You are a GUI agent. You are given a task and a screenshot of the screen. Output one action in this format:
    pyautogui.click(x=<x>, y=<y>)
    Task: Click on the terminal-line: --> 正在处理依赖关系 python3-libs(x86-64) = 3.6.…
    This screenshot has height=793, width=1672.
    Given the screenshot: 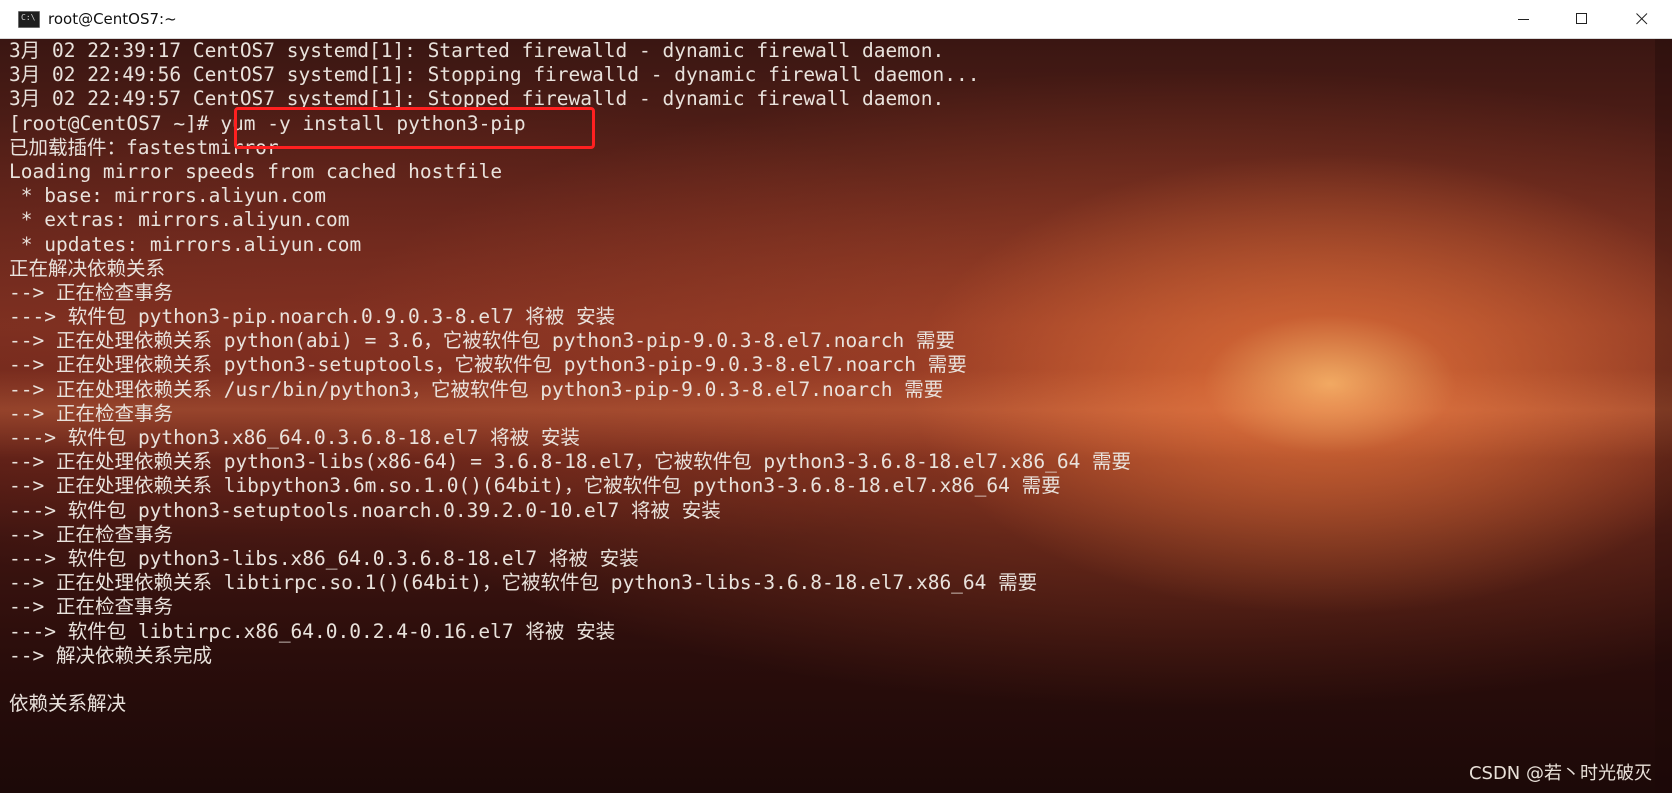 What is the action you would take?
    pyautogui.click(x=570, y=462)
    